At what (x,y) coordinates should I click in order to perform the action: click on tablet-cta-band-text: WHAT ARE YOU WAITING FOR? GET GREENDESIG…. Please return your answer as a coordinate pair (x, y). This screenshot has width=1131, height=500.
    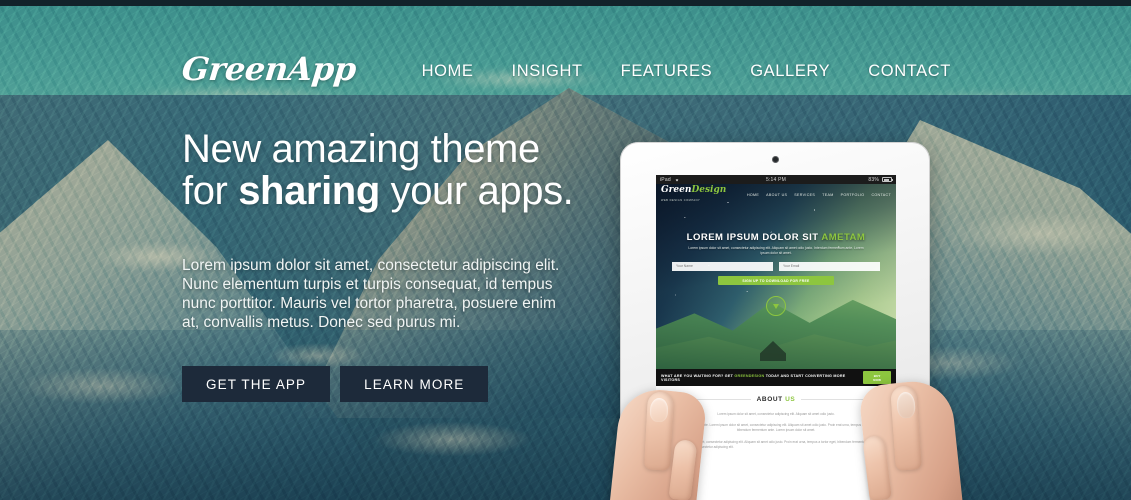
    Looking at the image, I should click on (762, 378).